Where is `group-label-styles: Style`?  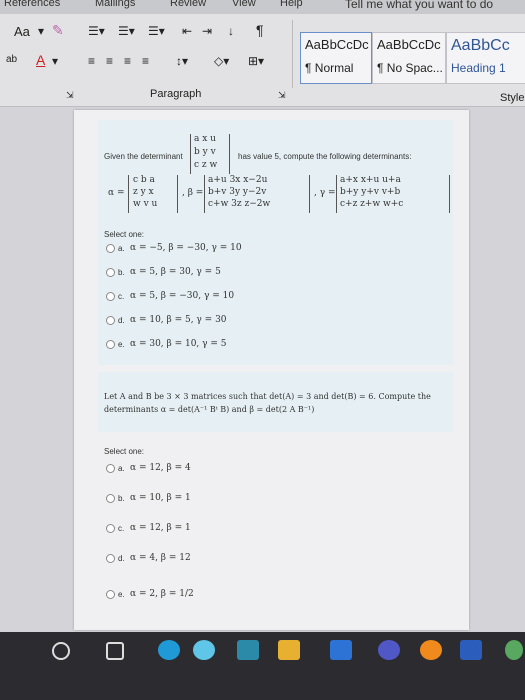
group-label-styles: Style is located at coordinates (512, 98).